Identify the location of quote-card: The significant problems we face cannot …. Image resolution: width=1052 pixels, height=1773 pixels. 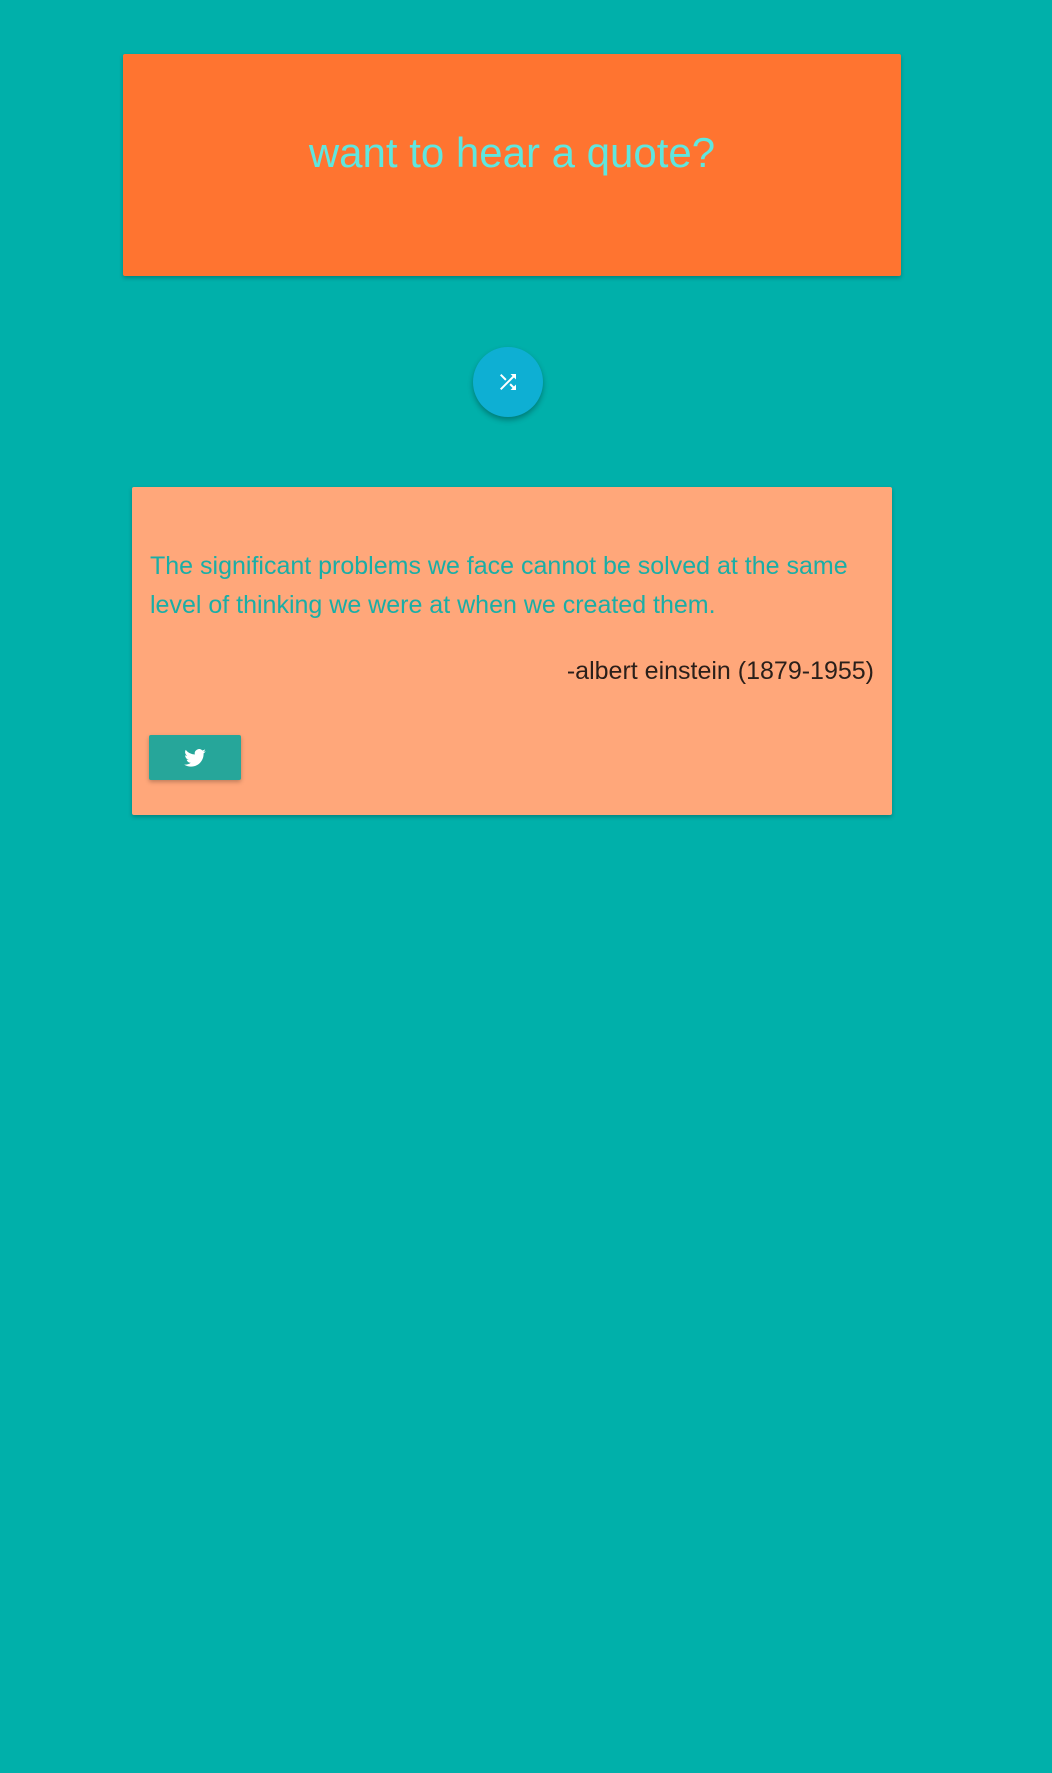
(512, 651).